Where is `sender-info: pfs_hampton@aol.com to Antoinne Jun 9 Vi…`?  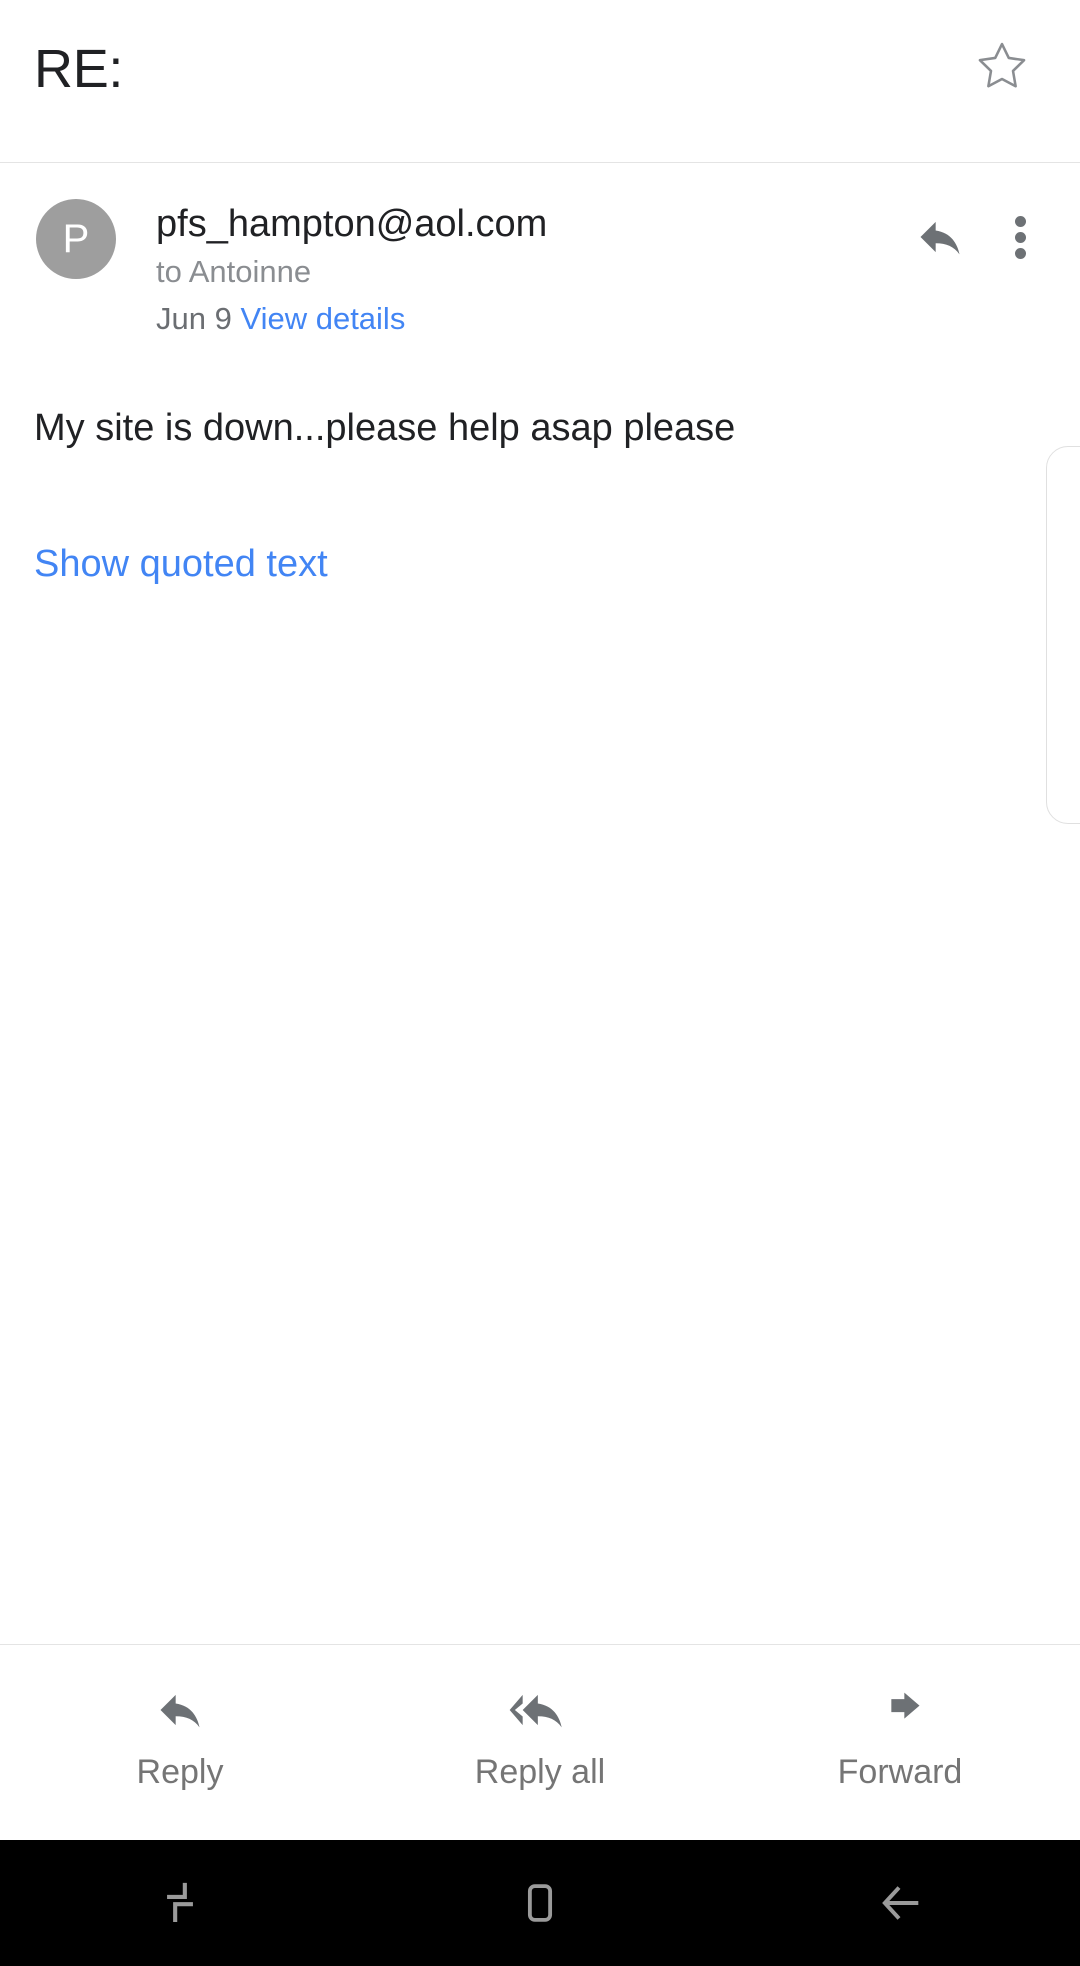
sender-info: pfs_hampton@aol.com to Antoinne Jun 9 Vi… is located at coordinates (530, 270).